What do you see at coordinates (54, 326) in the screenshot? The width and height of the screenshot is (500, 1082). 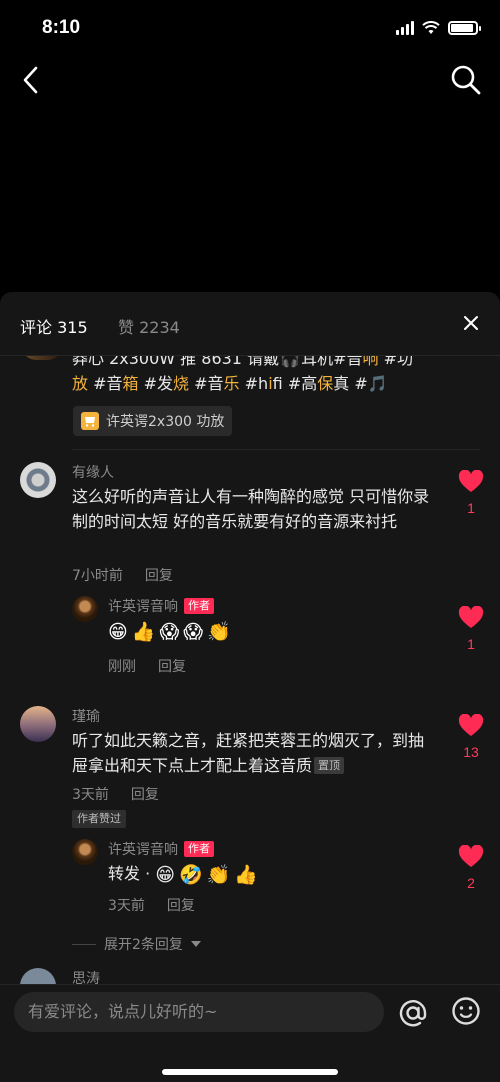 I see `tab-comments: 评论 315` at bounding box center [54, 326].